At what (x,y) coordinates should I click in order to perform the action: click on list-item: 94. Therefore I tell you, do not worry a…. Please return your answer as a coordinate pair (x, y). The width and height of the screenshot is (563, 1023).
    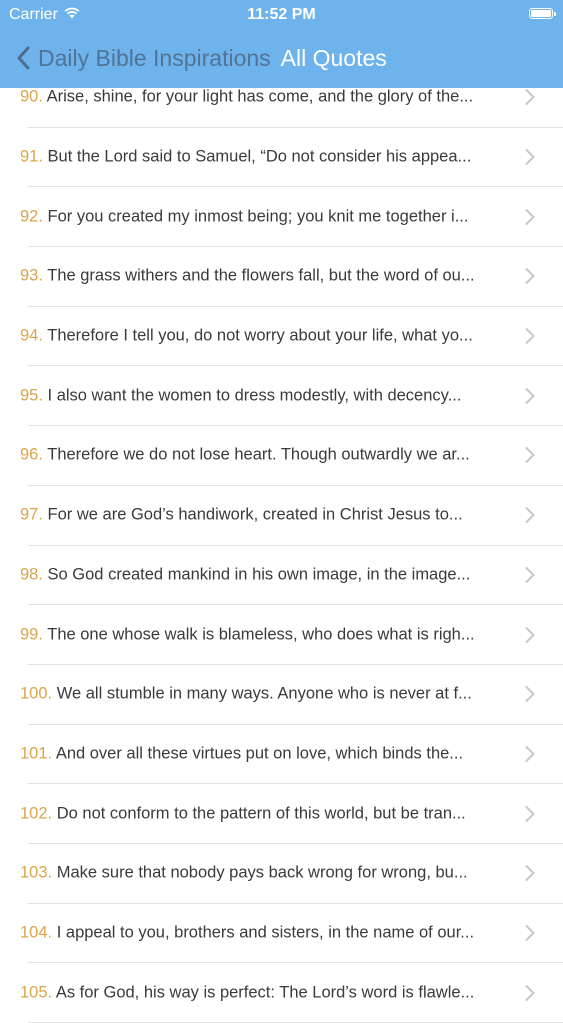
    Looking at the image, I should click on (291, 337).